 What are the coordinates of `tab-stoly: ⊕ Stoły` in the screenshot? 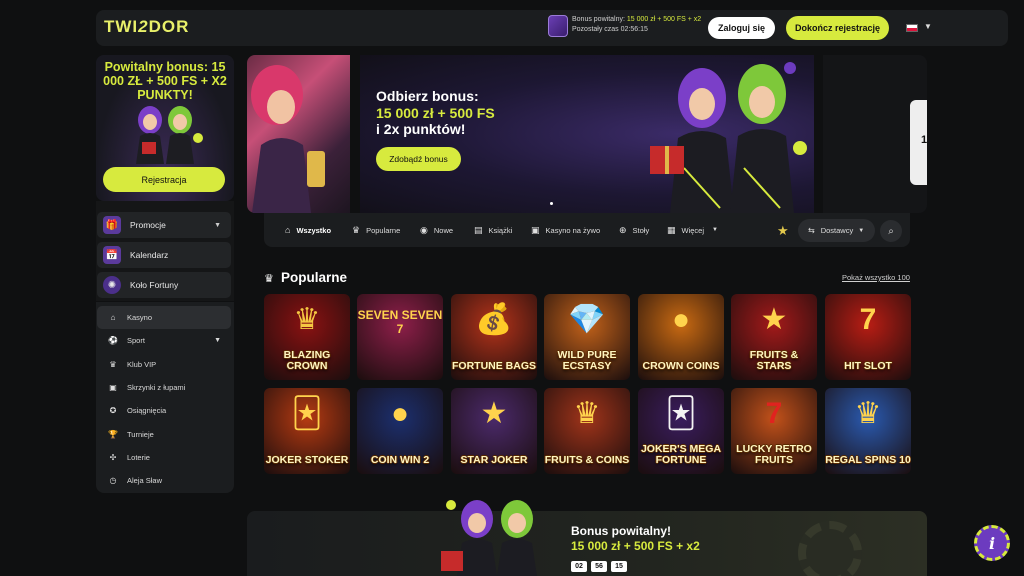 It's located at (634, 230).